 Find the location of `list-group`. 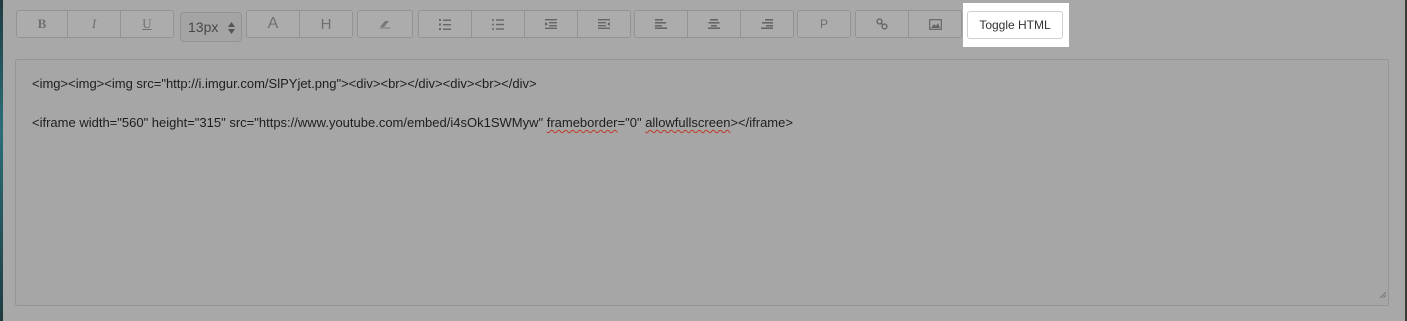

list-group is located at coordinates (524, 24).